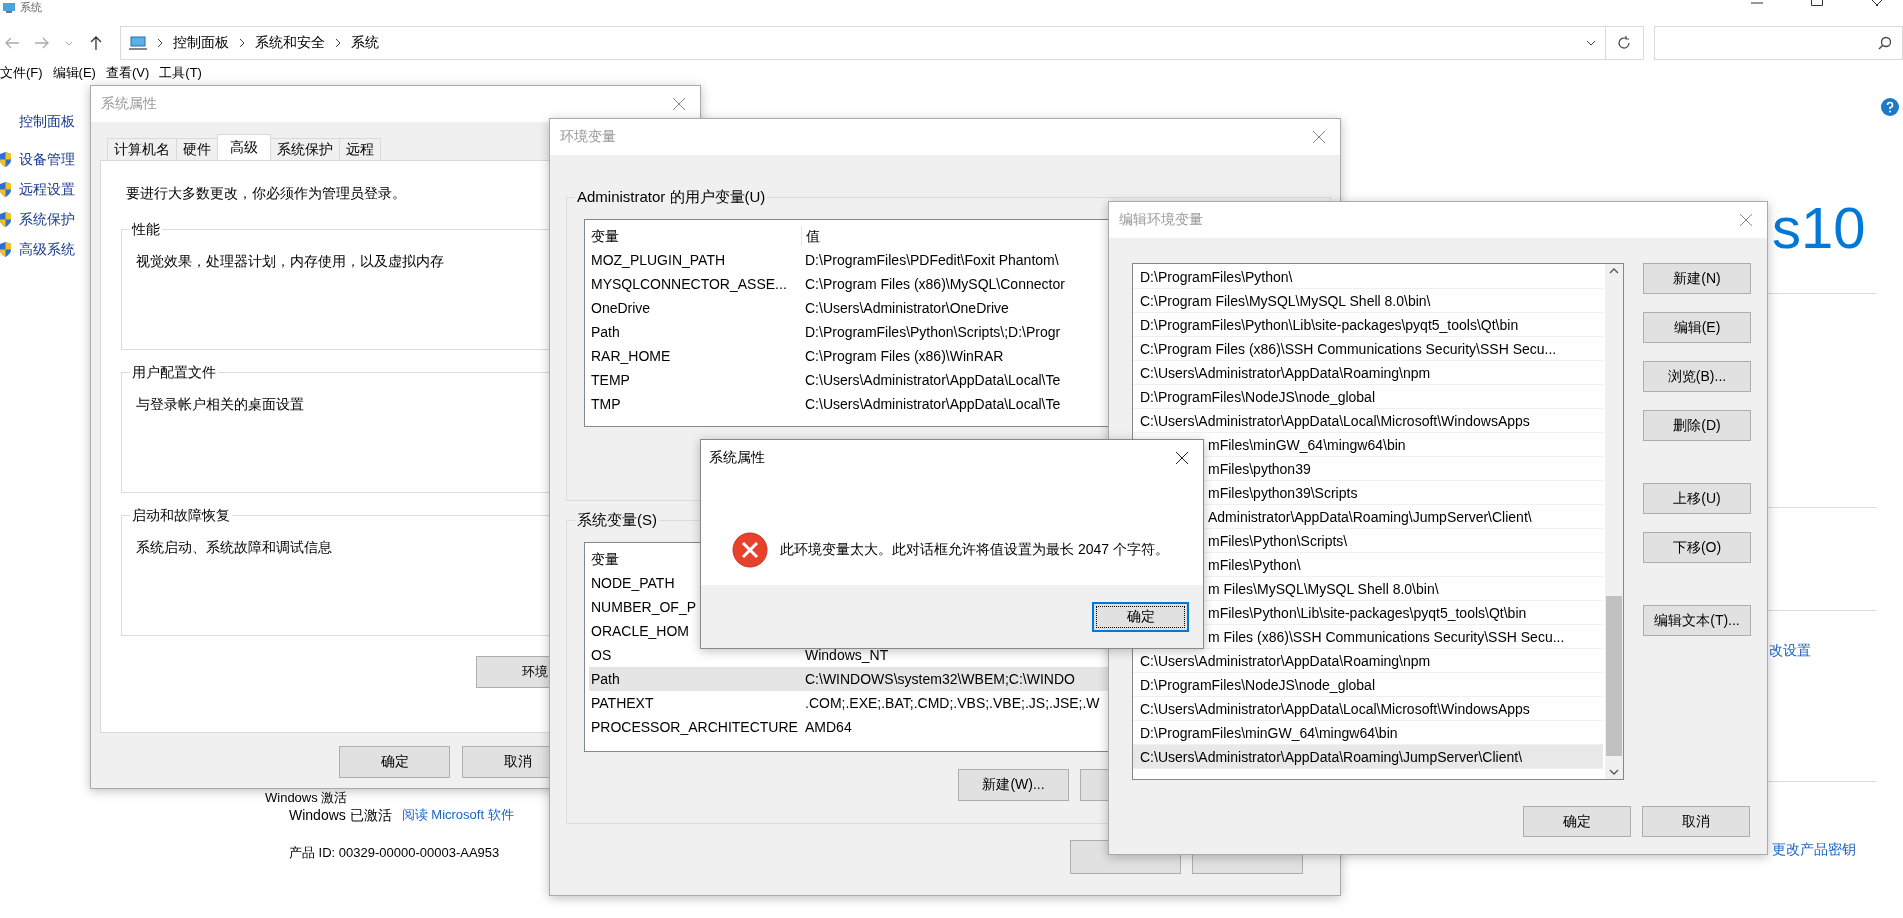 This screenshot has width=1903, height=918. Describe the element at coordinates (1778, 43) in the screenshot. I see `search-field` at that location.